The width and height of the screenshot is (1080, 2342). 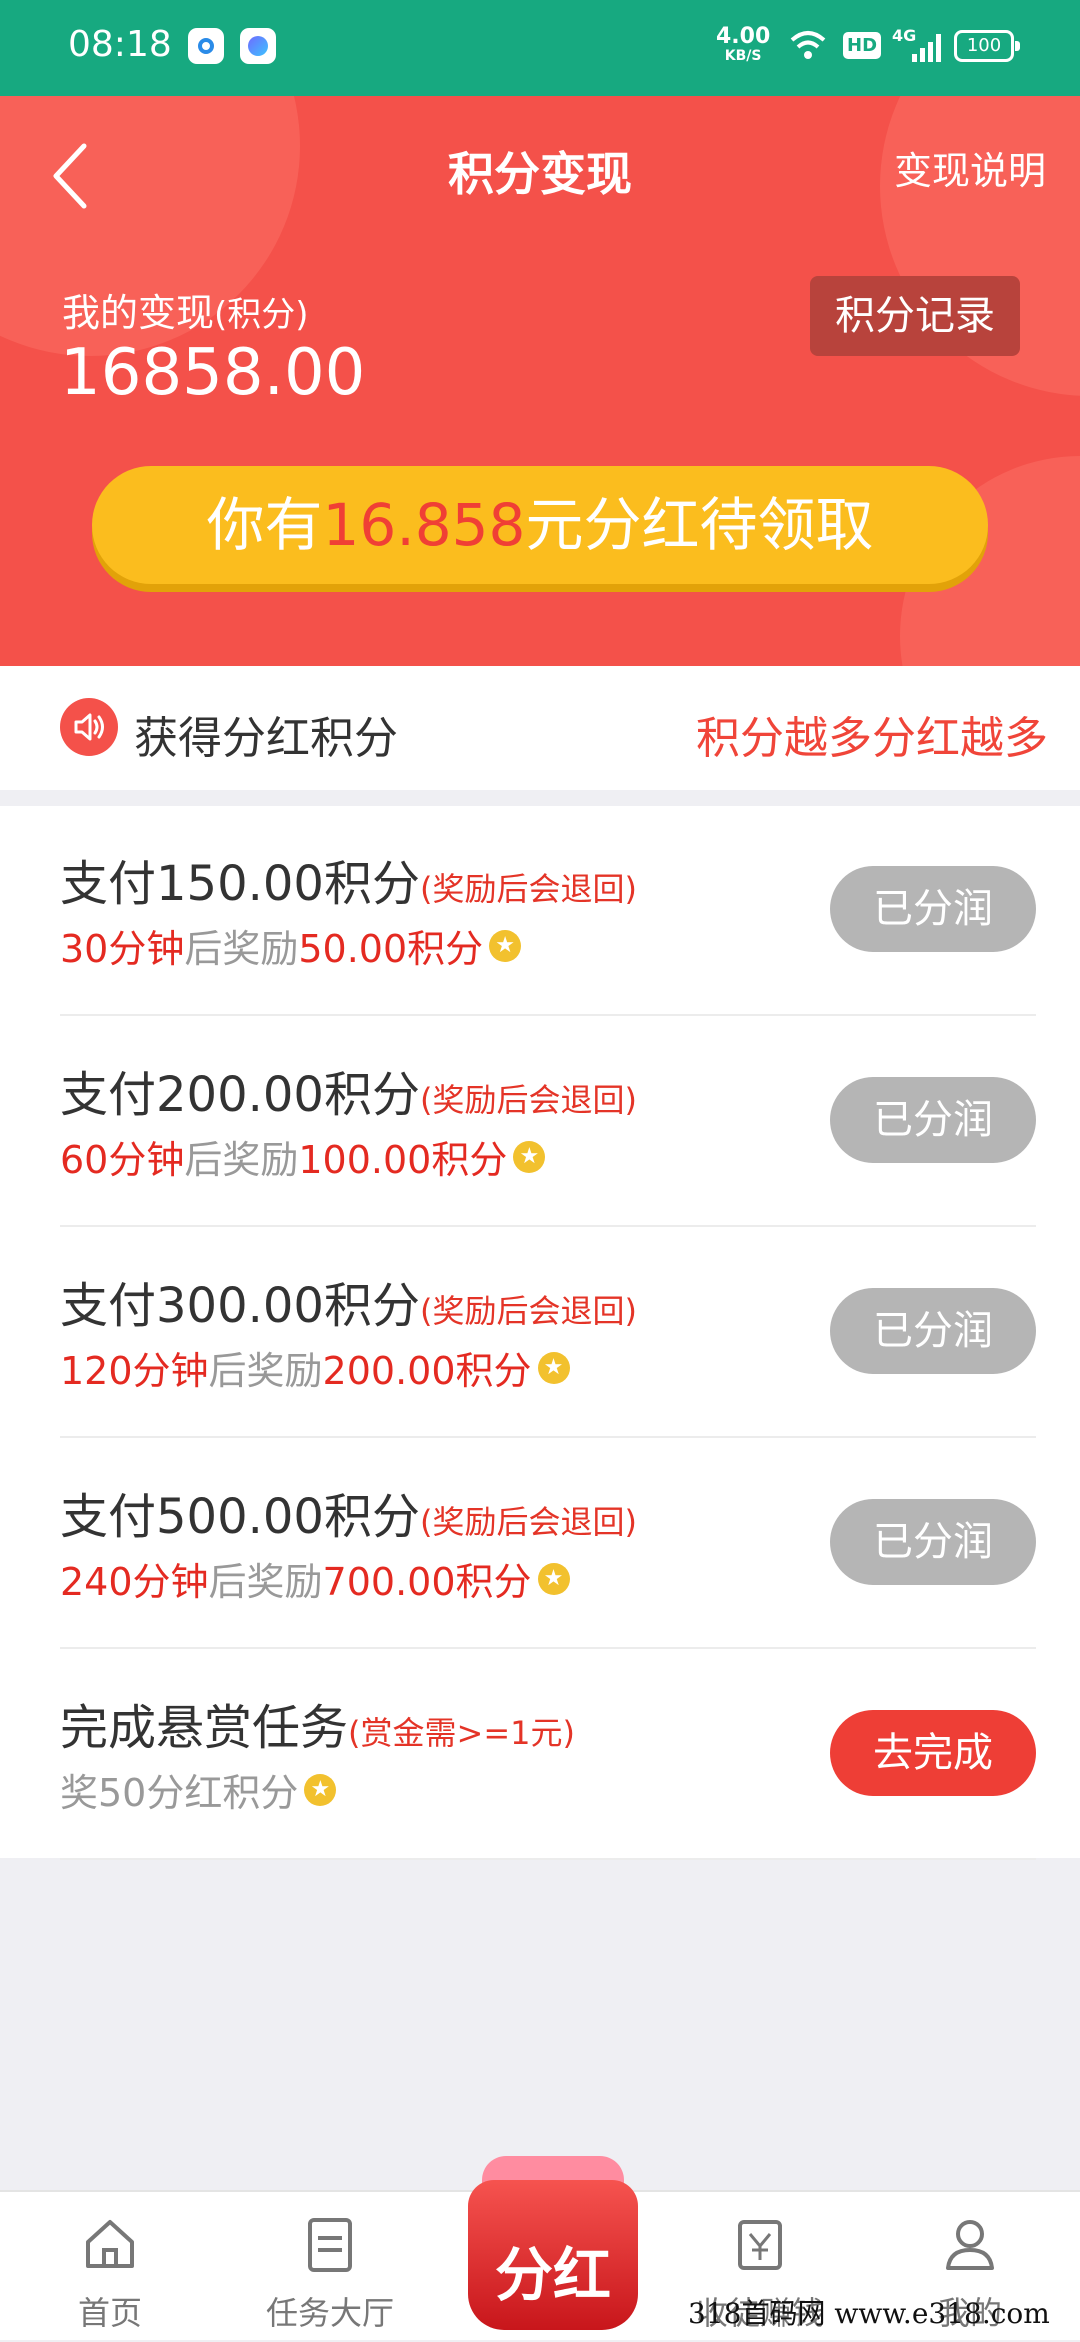 I want to click on task-reward: 奖50分红积分 ★, so click(x=198, y=1789).